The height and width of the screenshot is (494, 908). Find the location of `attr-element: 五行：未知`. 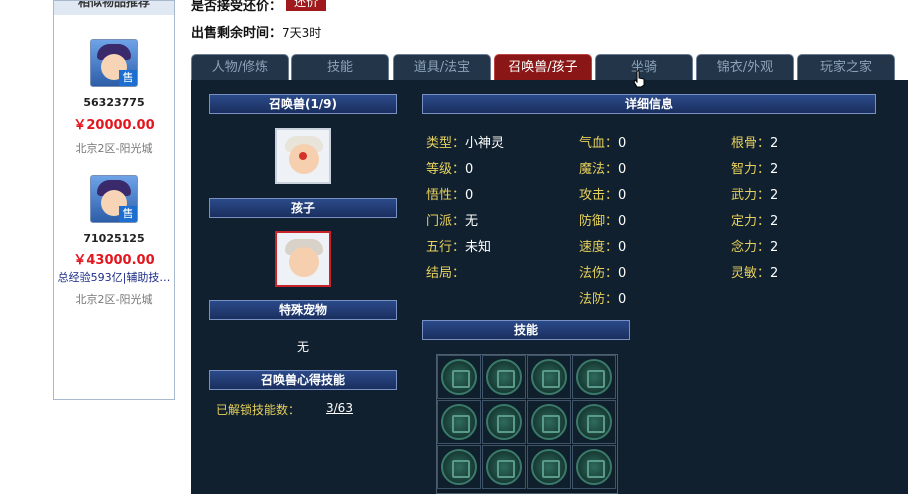

attr-element: 五行：未知 is located at coordinates (459, 247).